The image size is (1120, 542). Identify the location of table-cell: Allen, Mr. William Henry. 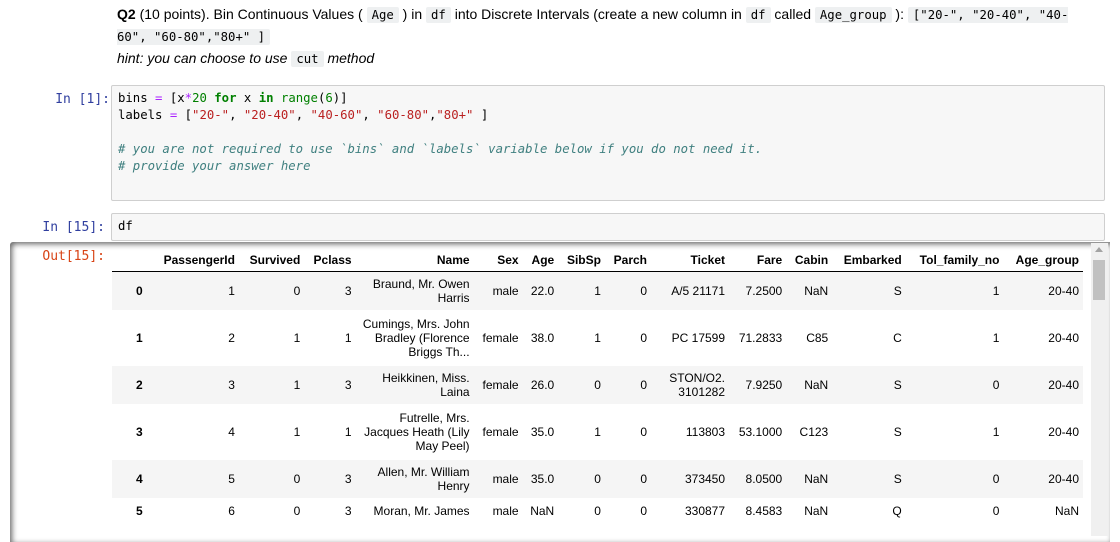
(423, 479).